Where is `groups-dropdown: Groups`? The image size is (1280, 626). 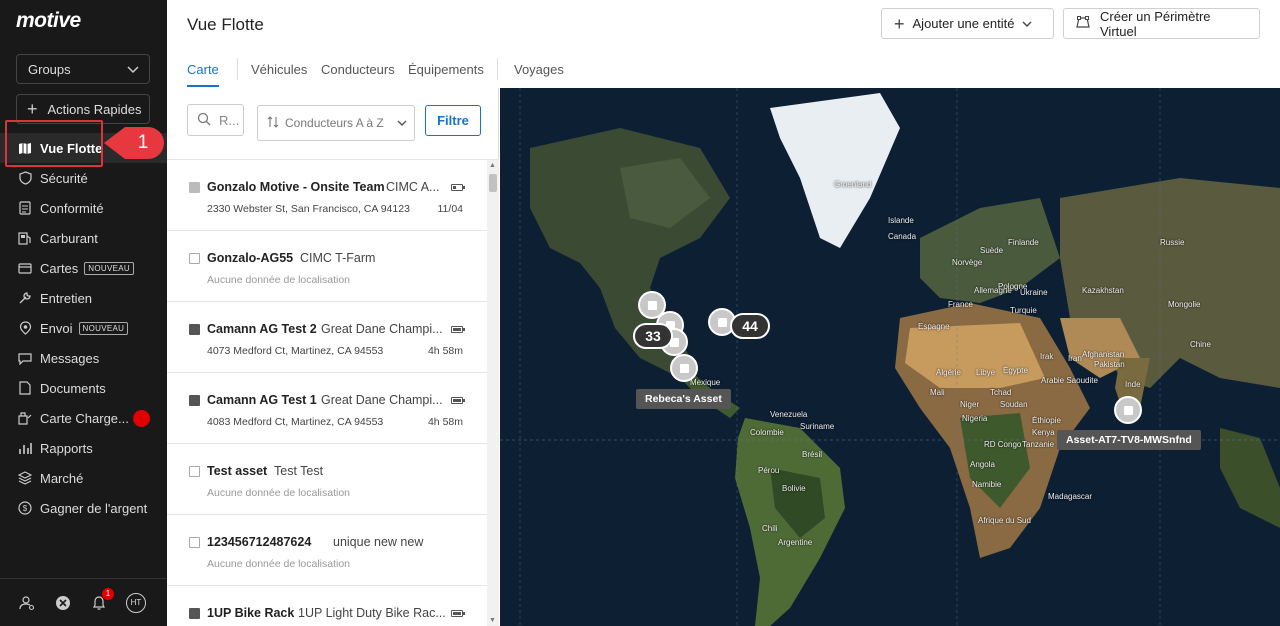
groups-dropdown: Groups is located at coordinates (83, 69).